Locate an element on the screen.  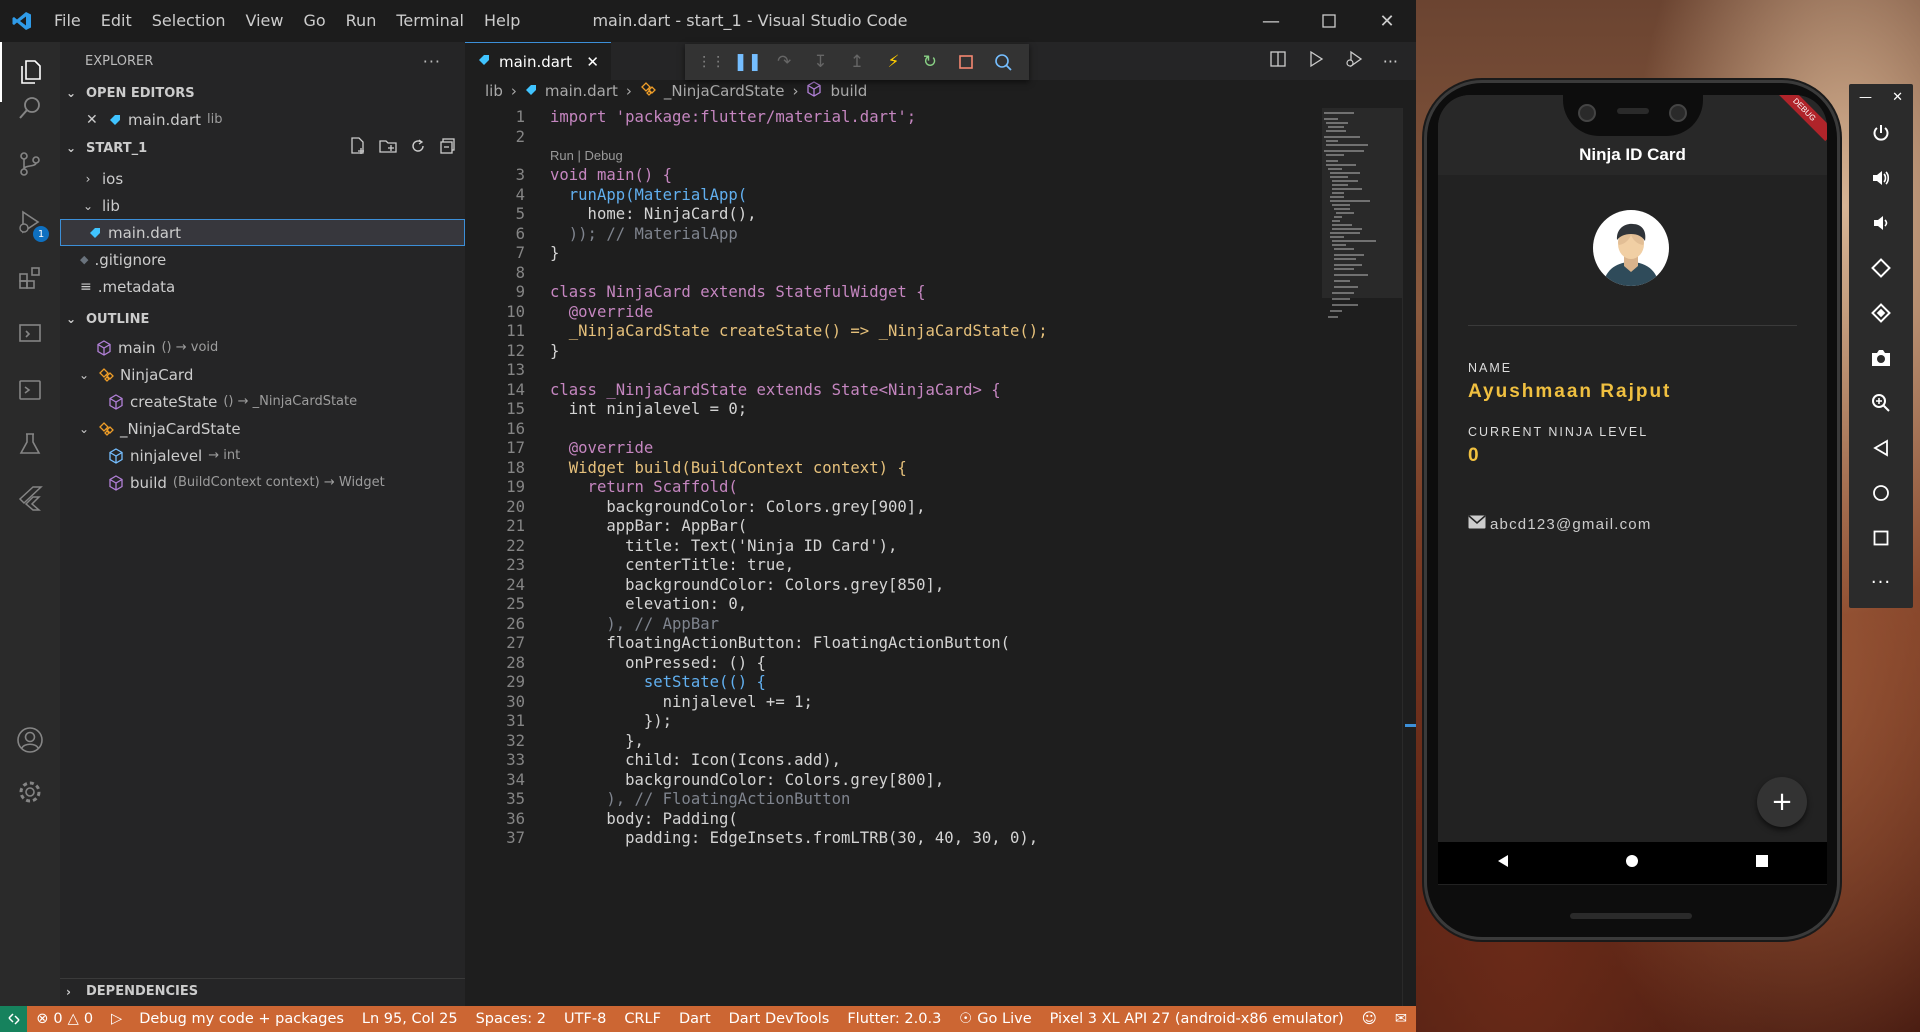
new-folder-icon is located at coordinates (388, 148).